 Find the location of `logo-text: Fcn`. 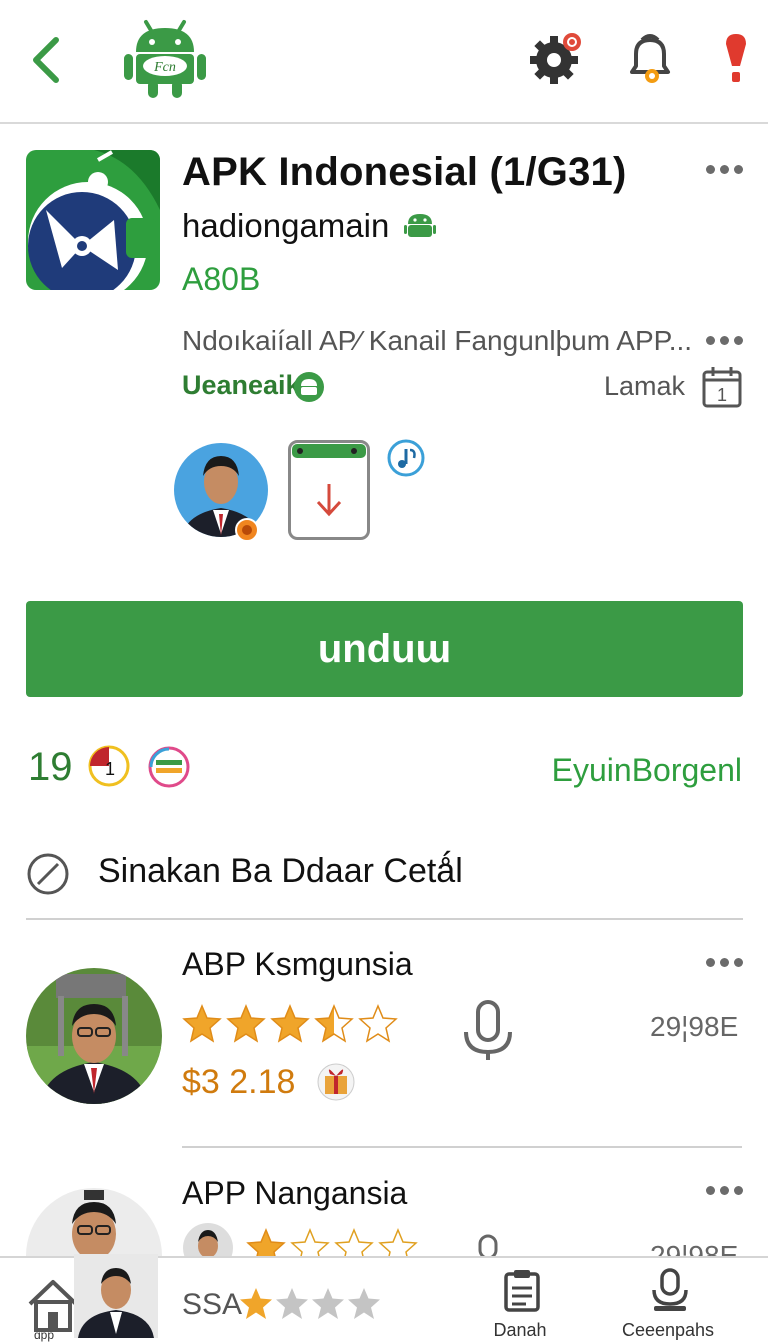

logo-text: Fcn is located at coordinates (164, 67).